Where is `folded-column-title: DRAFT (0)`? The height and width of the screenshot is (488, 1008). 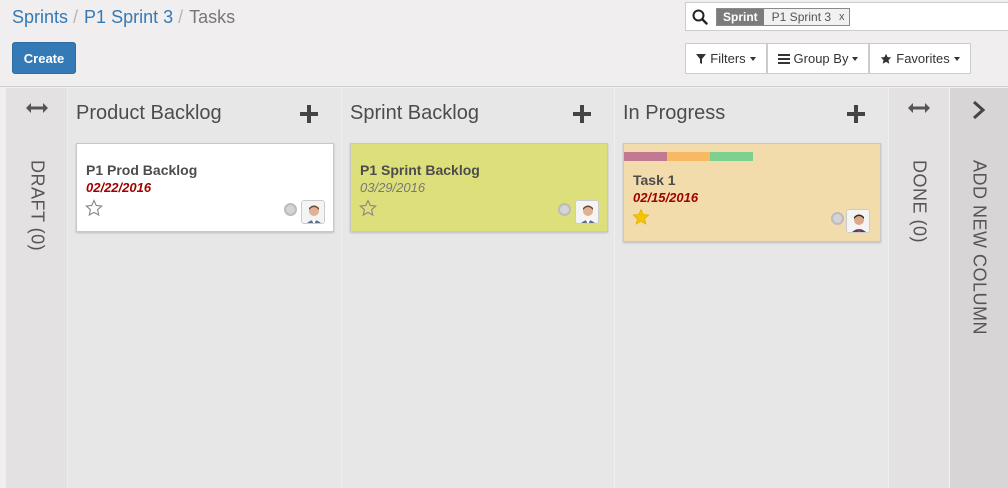
folded-column-title: DRAFT (0) is located at coordinates (37, 206).